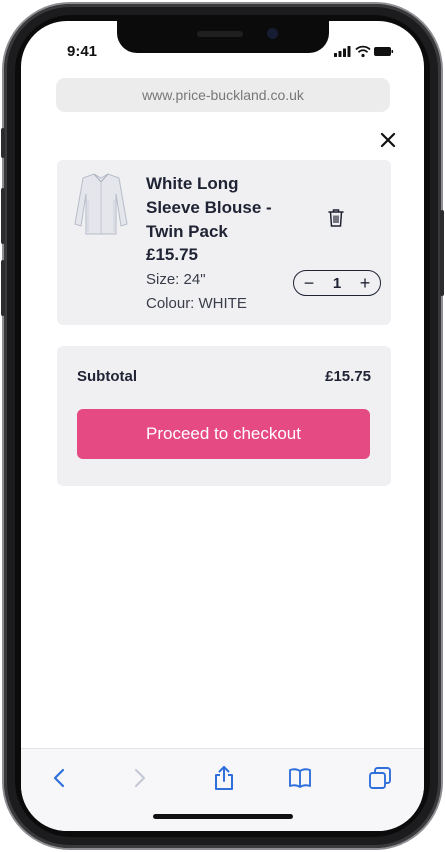 This screenshot has width=445, height=852. What do you see at coordinates (196, 303) in the screenshot?
I see `product-colour: Colour: WHITE` at bounding box center [196, 303].